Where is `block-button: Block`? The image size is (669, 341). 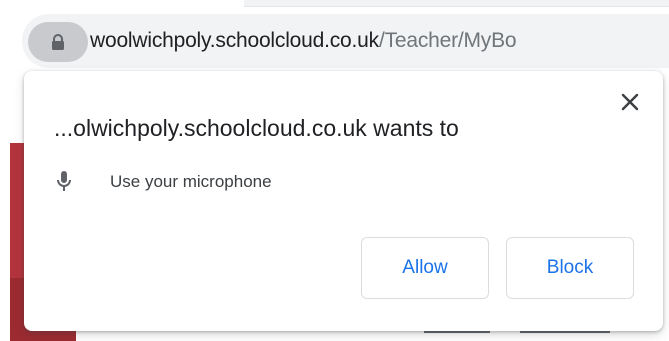 block-button: Block is located at coordinates (570, 268).